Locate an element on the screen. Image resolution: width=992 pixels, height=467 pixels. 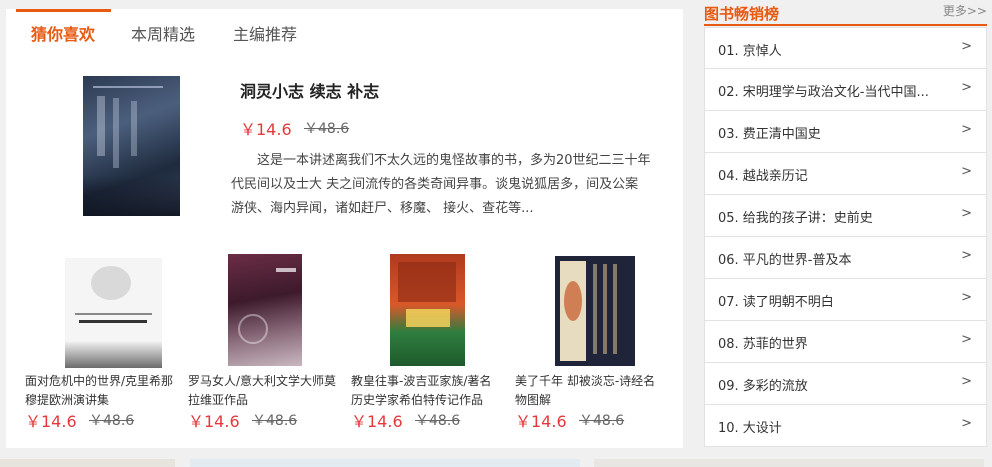
tab-active-indicator is located at coordinates (63, 10).